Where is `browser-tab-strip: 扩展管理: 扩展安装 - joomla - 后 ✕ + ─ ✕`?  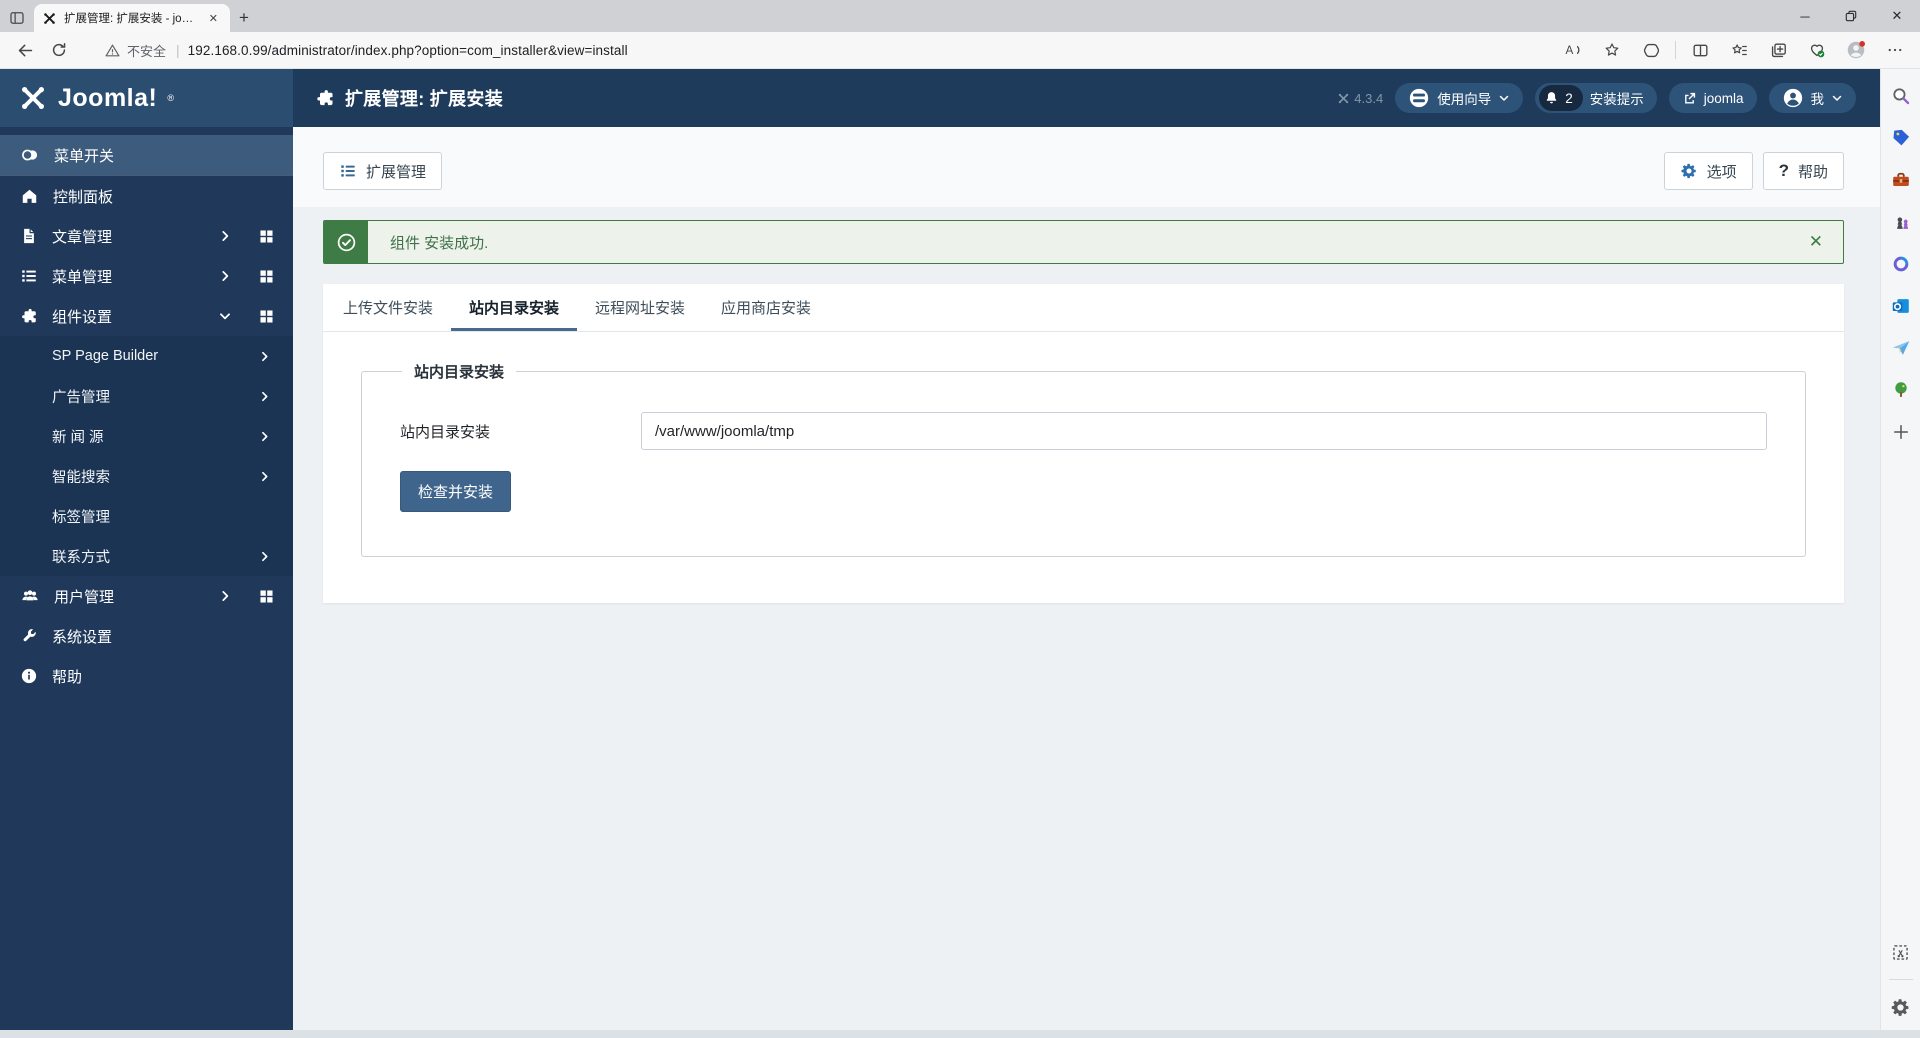
browser-tab-strip: 扩展管理: 扩展安装 - joomla - 后 ✕ + ─ ✕ is located at coordinates (960, 16).